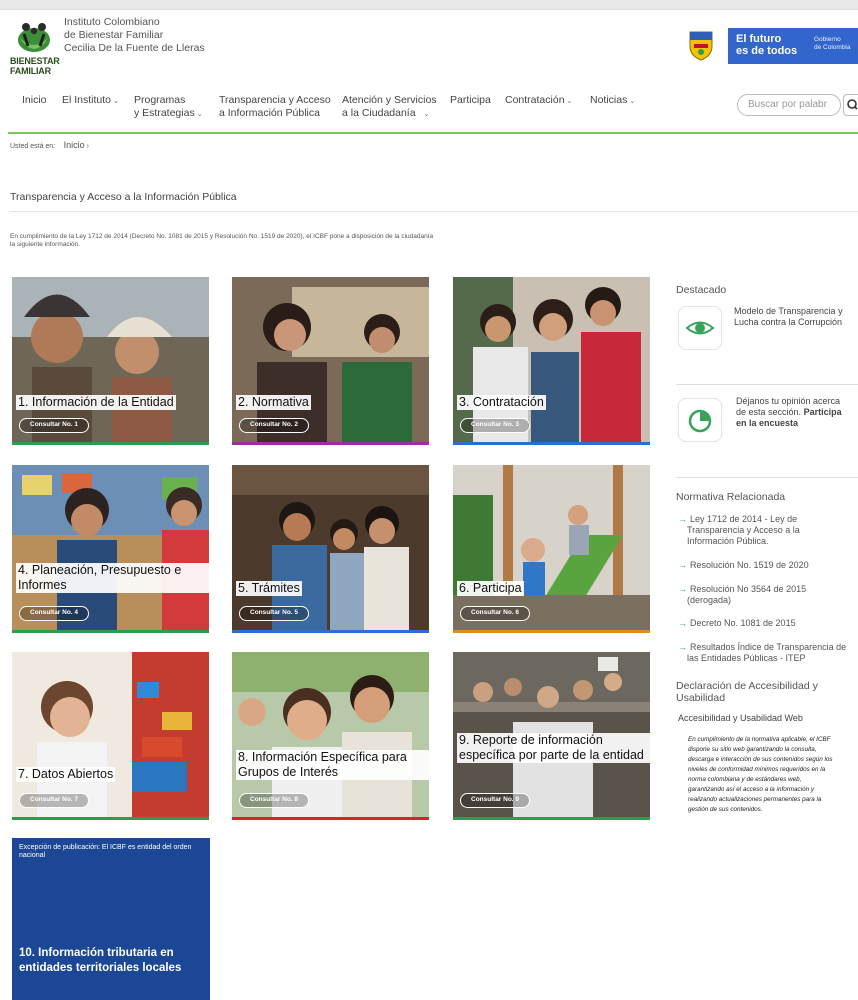 This screenshot has height=1000, width=858. I want to click on gov-banner-line2: es de todos, so click(767, 51).